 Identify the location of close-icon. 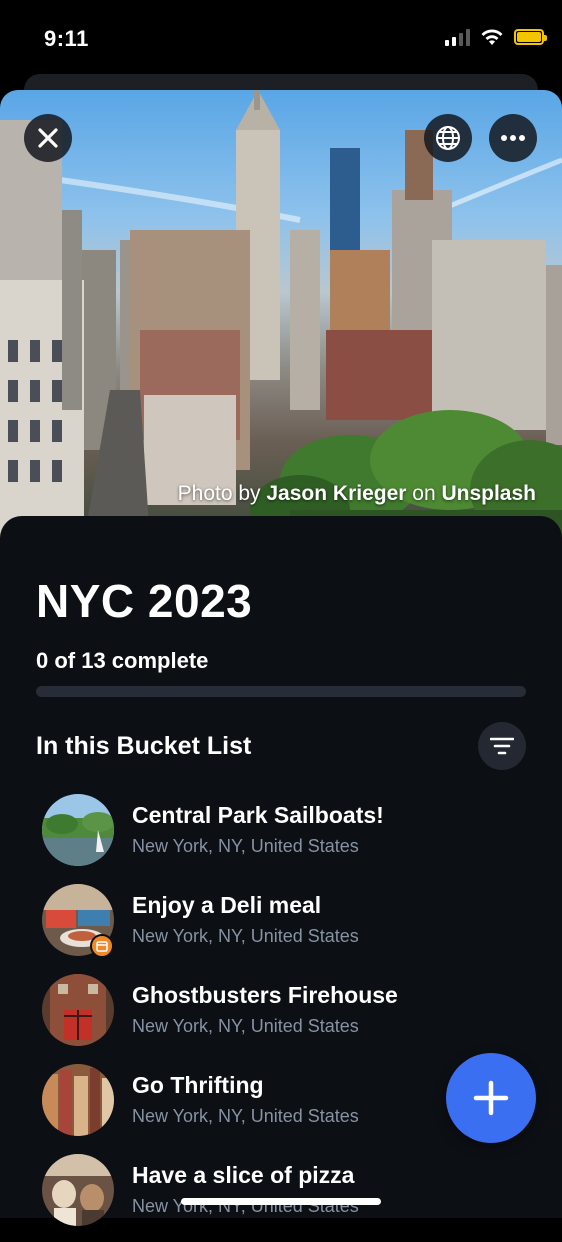
(48, 138).